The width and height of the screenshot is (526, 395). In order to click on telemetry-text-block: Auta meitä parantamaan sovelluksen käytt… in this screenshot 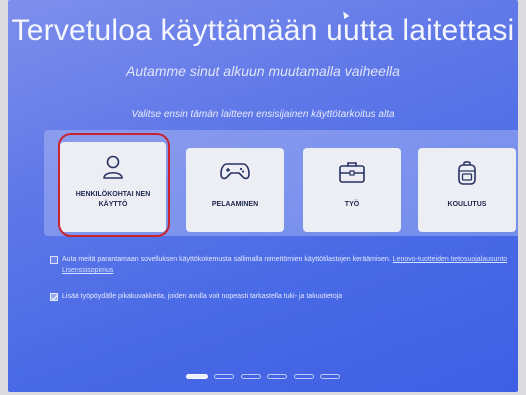, I will do `click(290, 265)`.